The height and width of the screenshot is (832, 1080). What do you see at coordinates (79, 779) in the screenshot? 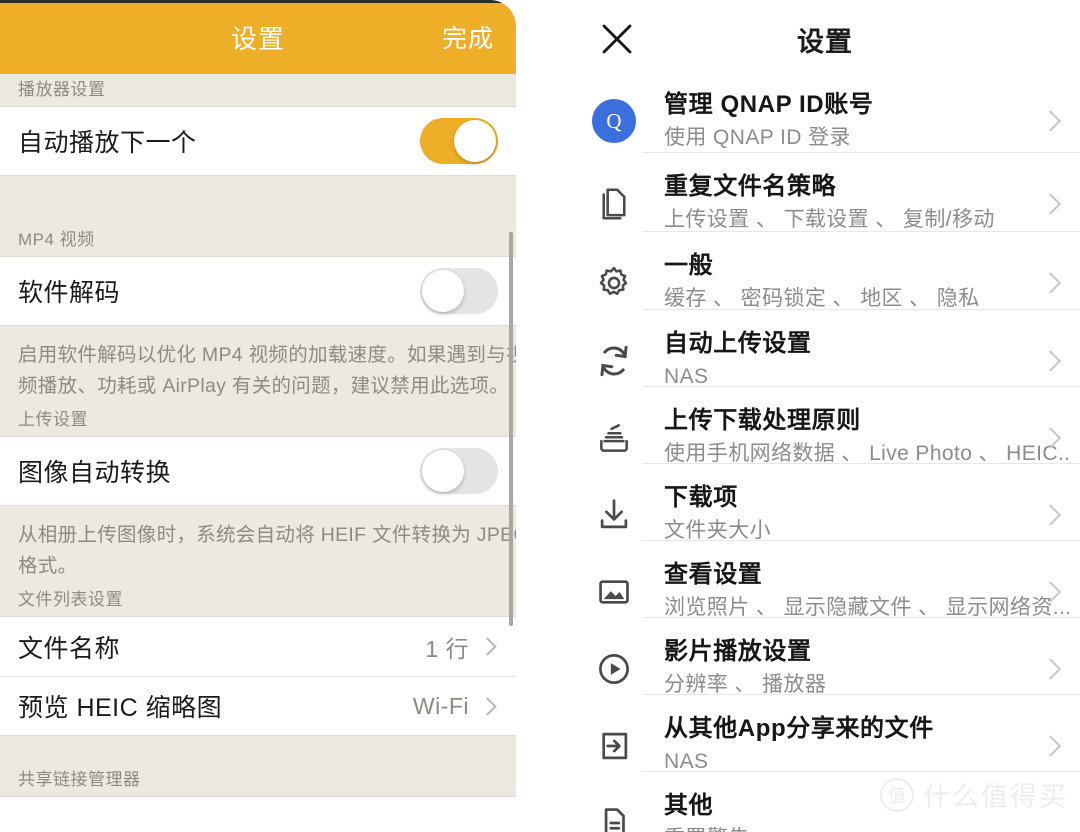
I see `group-header-sharelink: 共享链接管理器` at bounding box center [79, 779].